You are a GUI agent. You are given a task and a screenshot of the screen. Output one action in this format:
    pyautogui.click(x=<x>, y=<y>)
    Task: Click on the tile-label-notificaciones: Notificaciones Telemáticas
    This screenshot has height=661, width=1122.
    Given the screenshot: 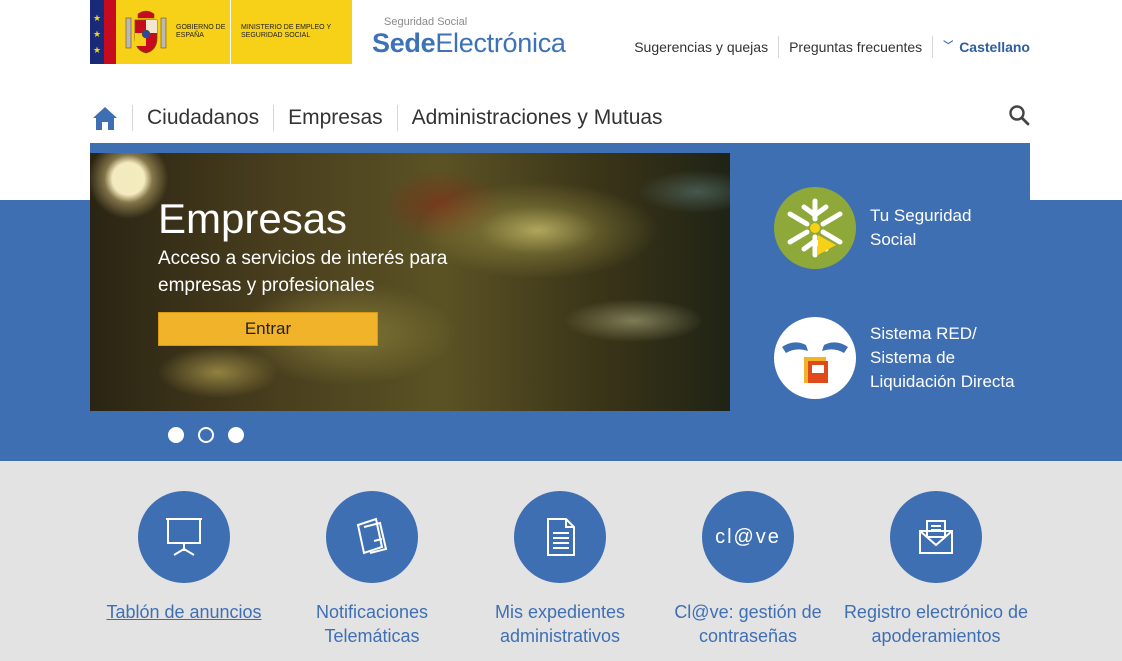 What is the action you would take?
    pyautogui.click(x=372, y=624)
    